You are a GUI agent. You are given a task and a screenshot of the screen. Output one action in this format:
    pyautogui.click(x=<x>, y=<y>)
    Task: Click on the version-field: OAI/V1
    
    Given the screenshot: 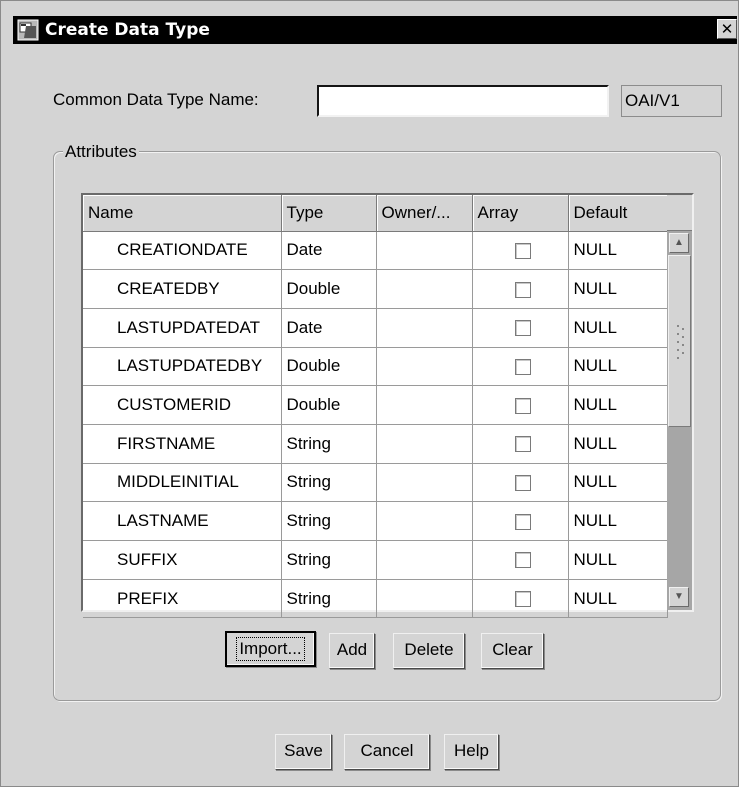 What is the action you would take?
    pyautogui.click(x=671, y=101)
    